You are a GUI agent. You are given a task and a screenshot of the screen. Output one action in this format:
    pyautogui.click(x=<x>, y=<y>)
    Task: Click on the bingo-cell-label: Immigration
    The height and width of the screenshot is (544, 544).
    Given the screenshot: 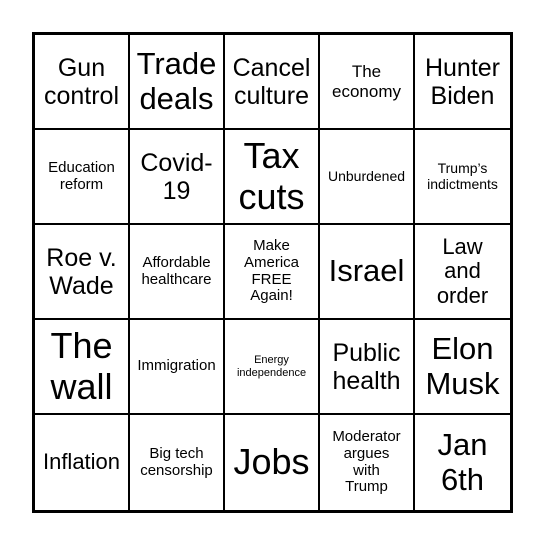 What is the action you would take?
    pyautogui.click(x=176, y=366)
    